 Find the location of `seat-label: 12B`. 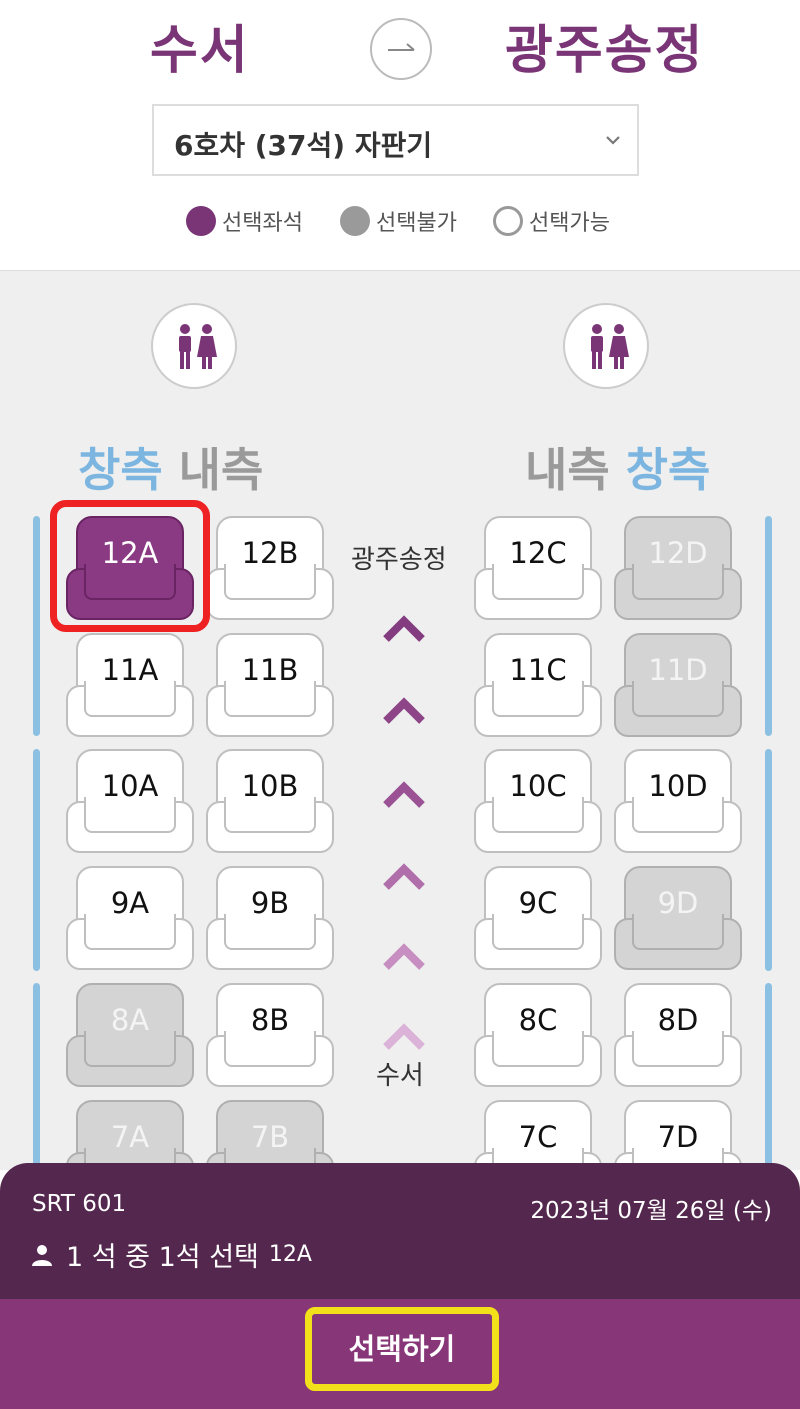

seat-label: 12B is located at coordinates (270, 553).